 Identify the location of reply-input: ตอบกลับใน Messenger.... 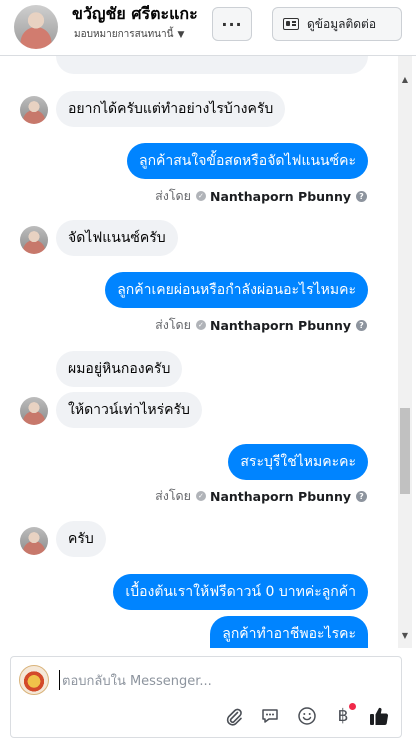
(224, 680).